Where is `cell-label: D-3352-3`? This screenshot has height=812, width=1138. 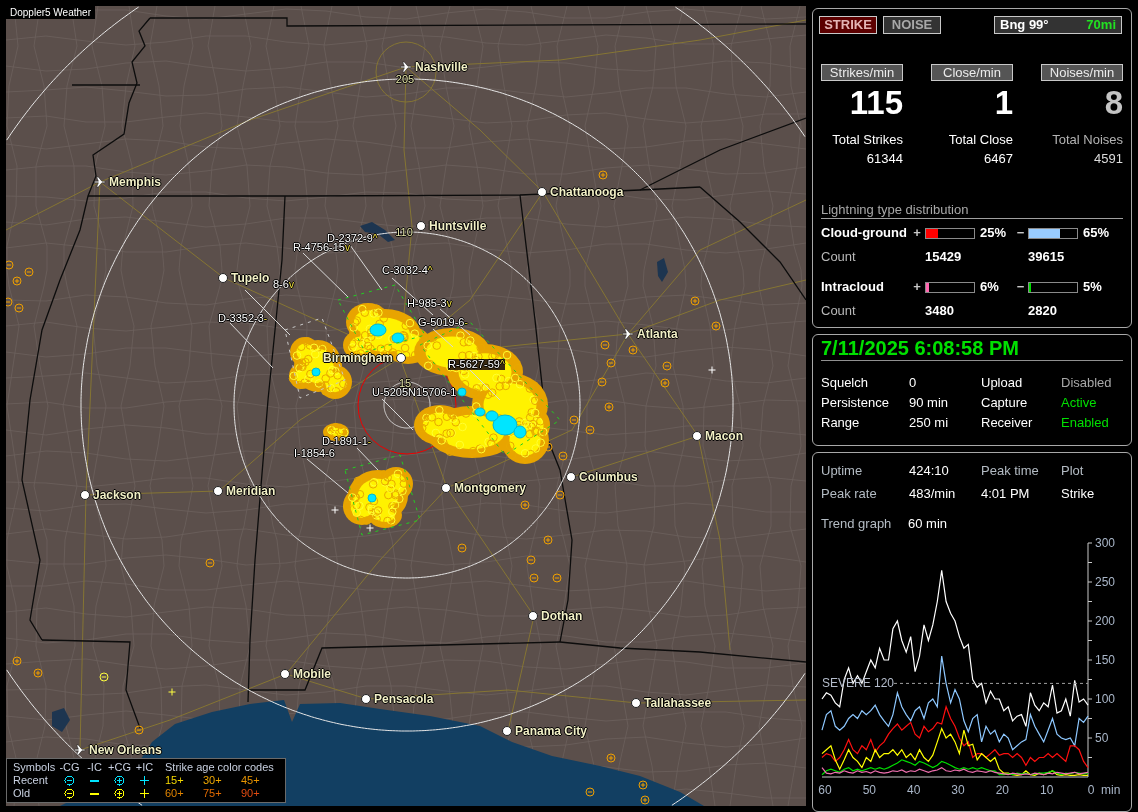 cell-label: D-3352-3 is located at coordinates (241, 318).